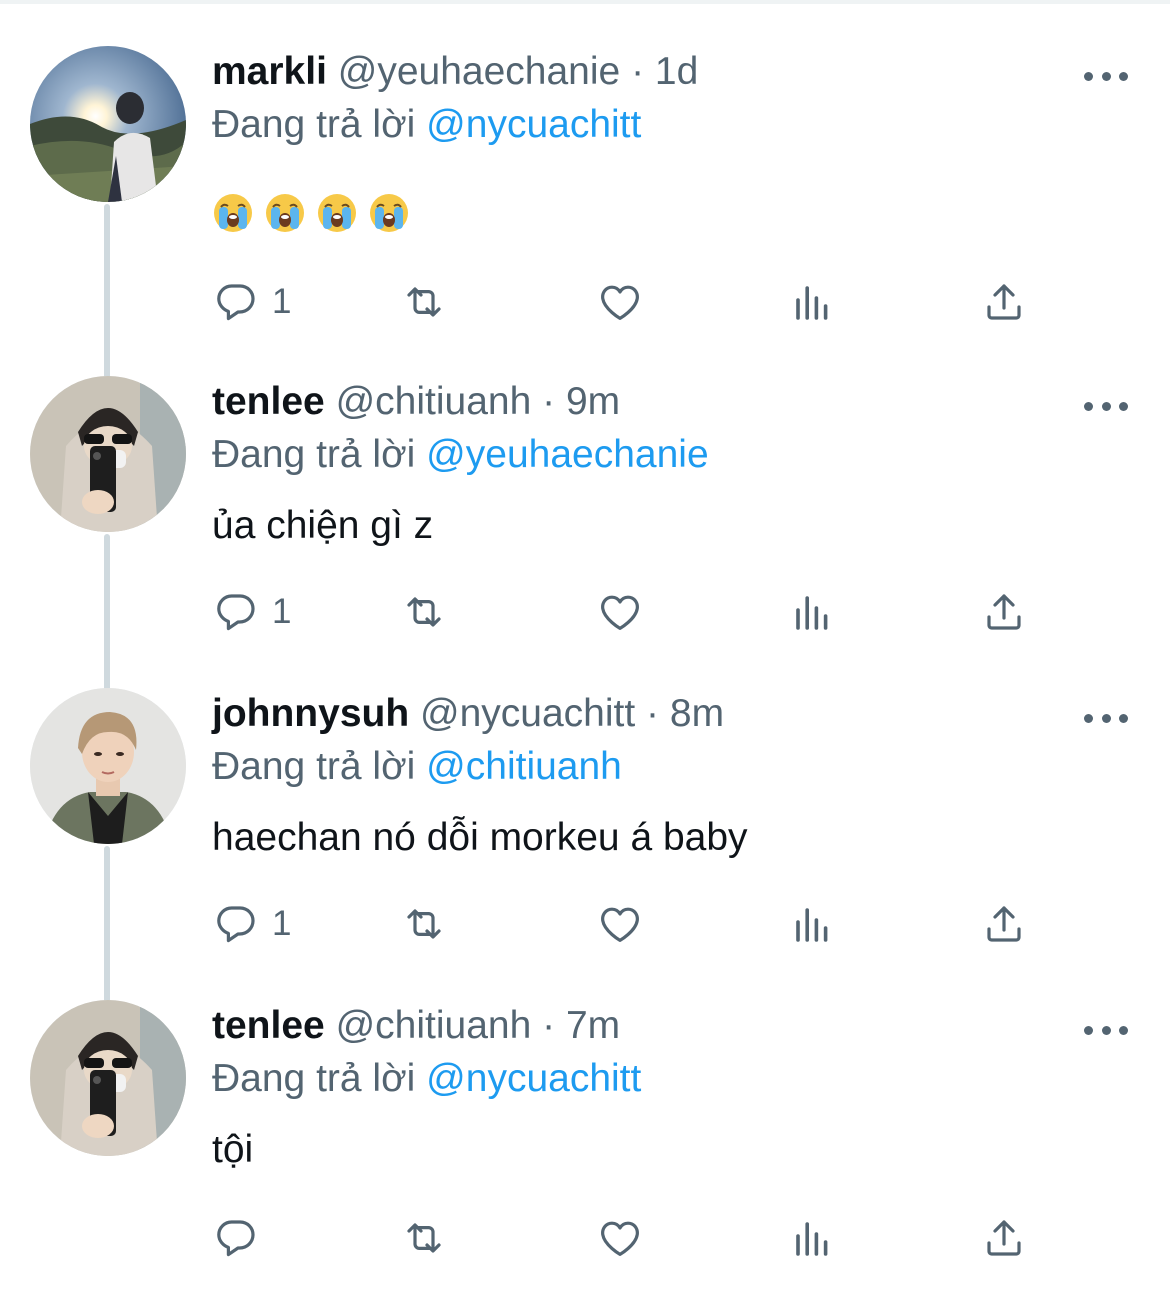 The image size is (1170, 1312). Describe the element at coordinates (269, 71) in the screenshot. I see `display-name: markli` at that location.